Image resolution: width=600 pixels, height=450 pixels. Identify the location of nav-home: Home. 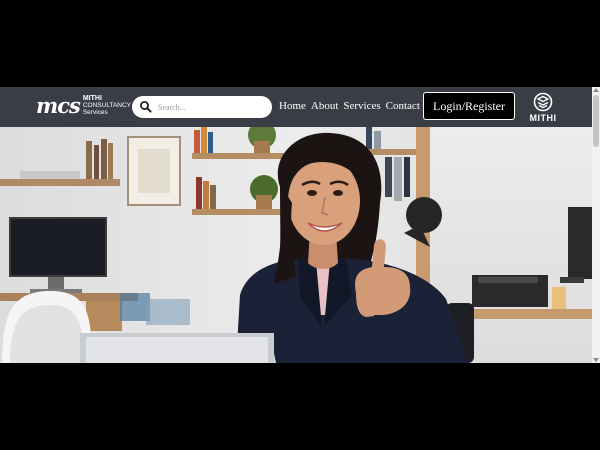
(292, 106).